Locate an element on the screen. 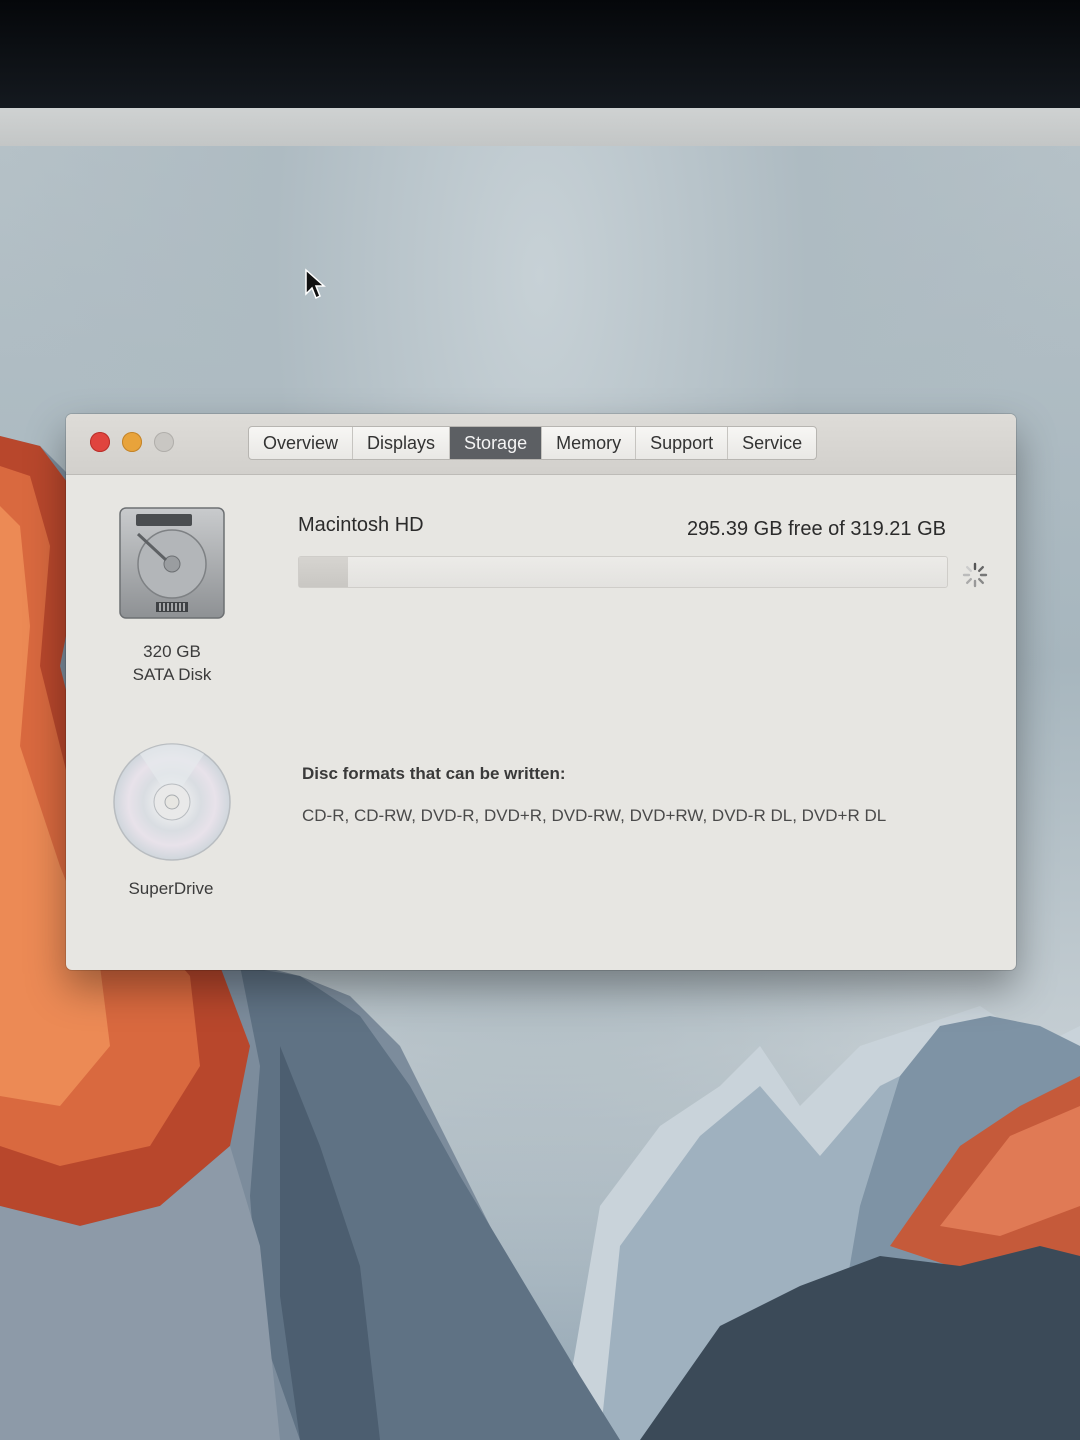 Image resolution: width=1080 pixels, height=1440 pixels. tab-overview: Overview is located at coordinates (301, 443).